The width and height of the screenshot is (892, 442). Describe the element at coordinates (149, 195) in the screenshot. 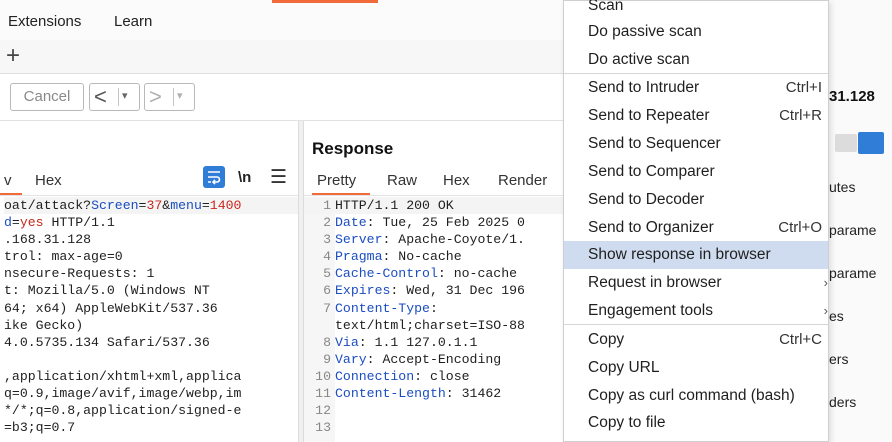

I see `divider` at that location.